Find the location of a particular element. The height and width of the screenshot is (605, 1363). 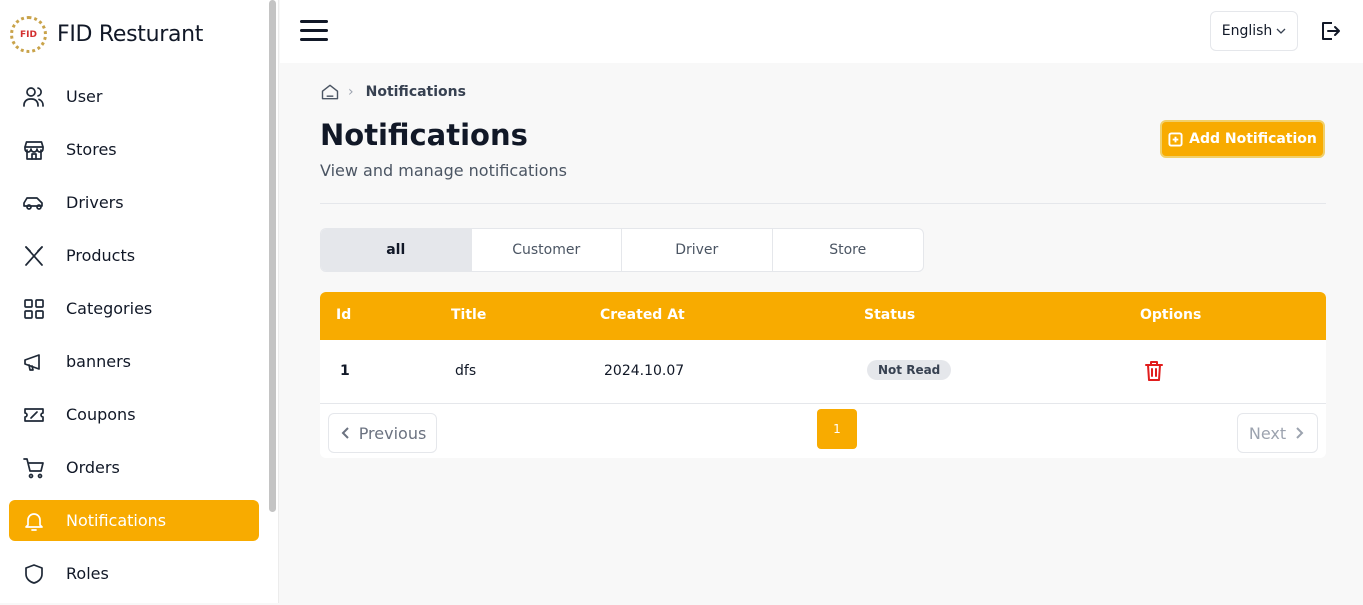

delete-button is located at coordinates (1154, 371).